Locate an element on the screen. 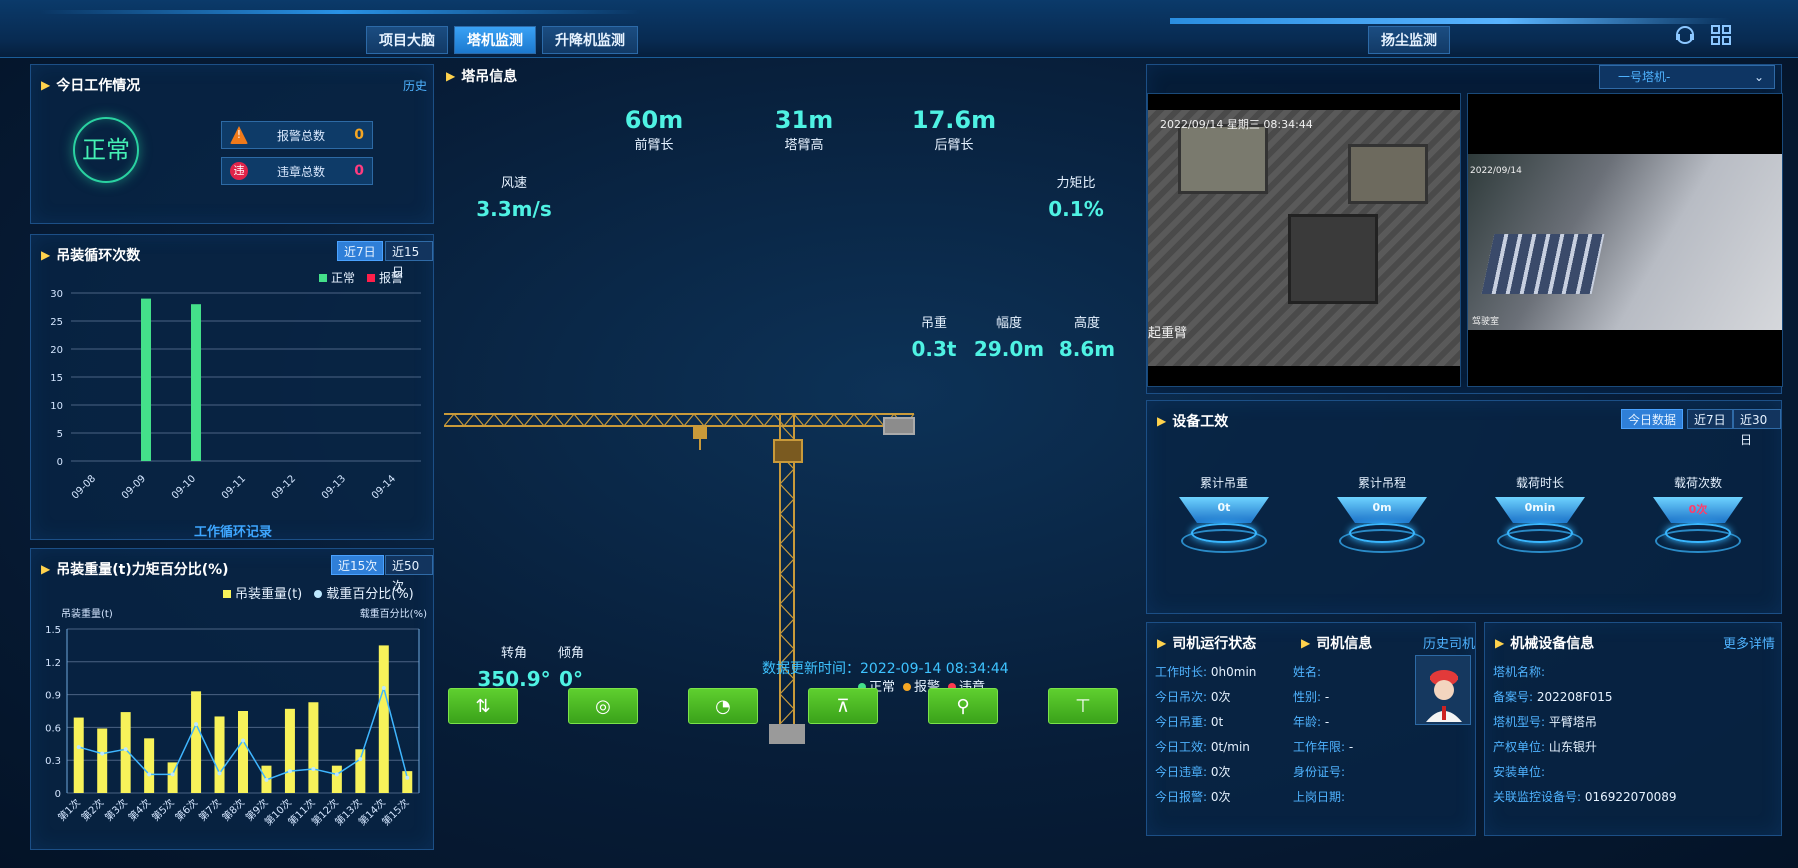  y-tick-label: 5 is located at coordinates (60, 434).